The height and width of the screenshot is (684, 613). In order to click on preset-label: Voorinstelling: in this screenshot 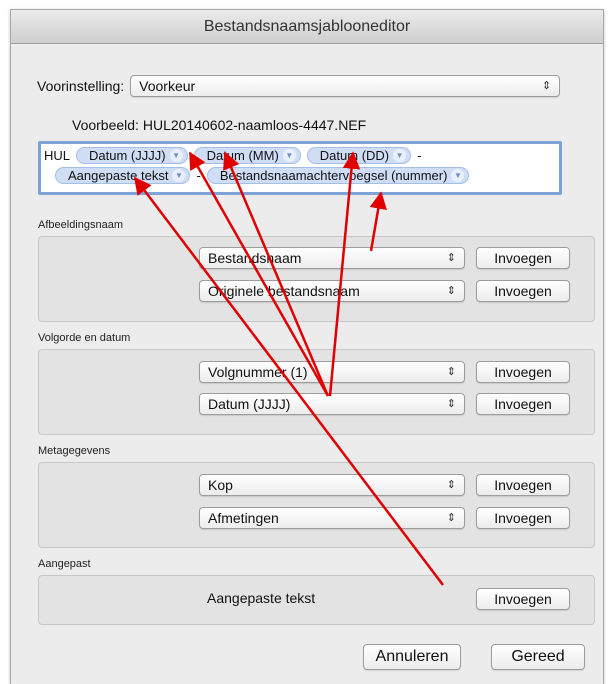, I will do `click(81, 86)`.